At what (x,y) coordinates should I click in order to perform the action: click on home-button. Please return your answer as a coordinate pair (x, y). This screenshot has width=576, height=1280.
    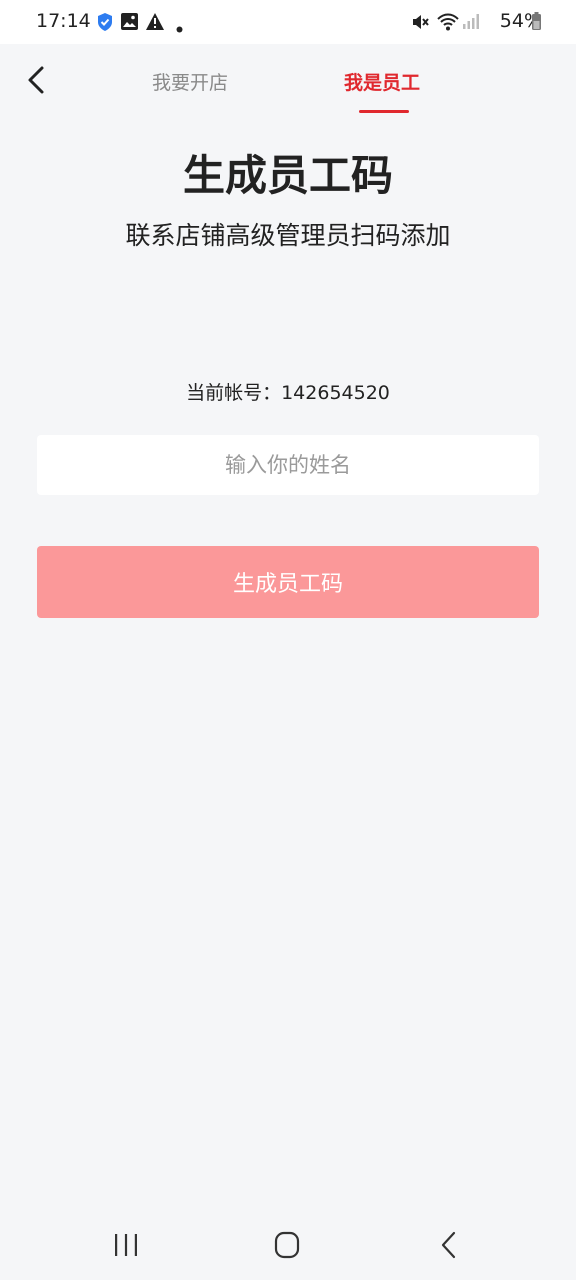
    Looking at the image, I should click on (287, 1245).